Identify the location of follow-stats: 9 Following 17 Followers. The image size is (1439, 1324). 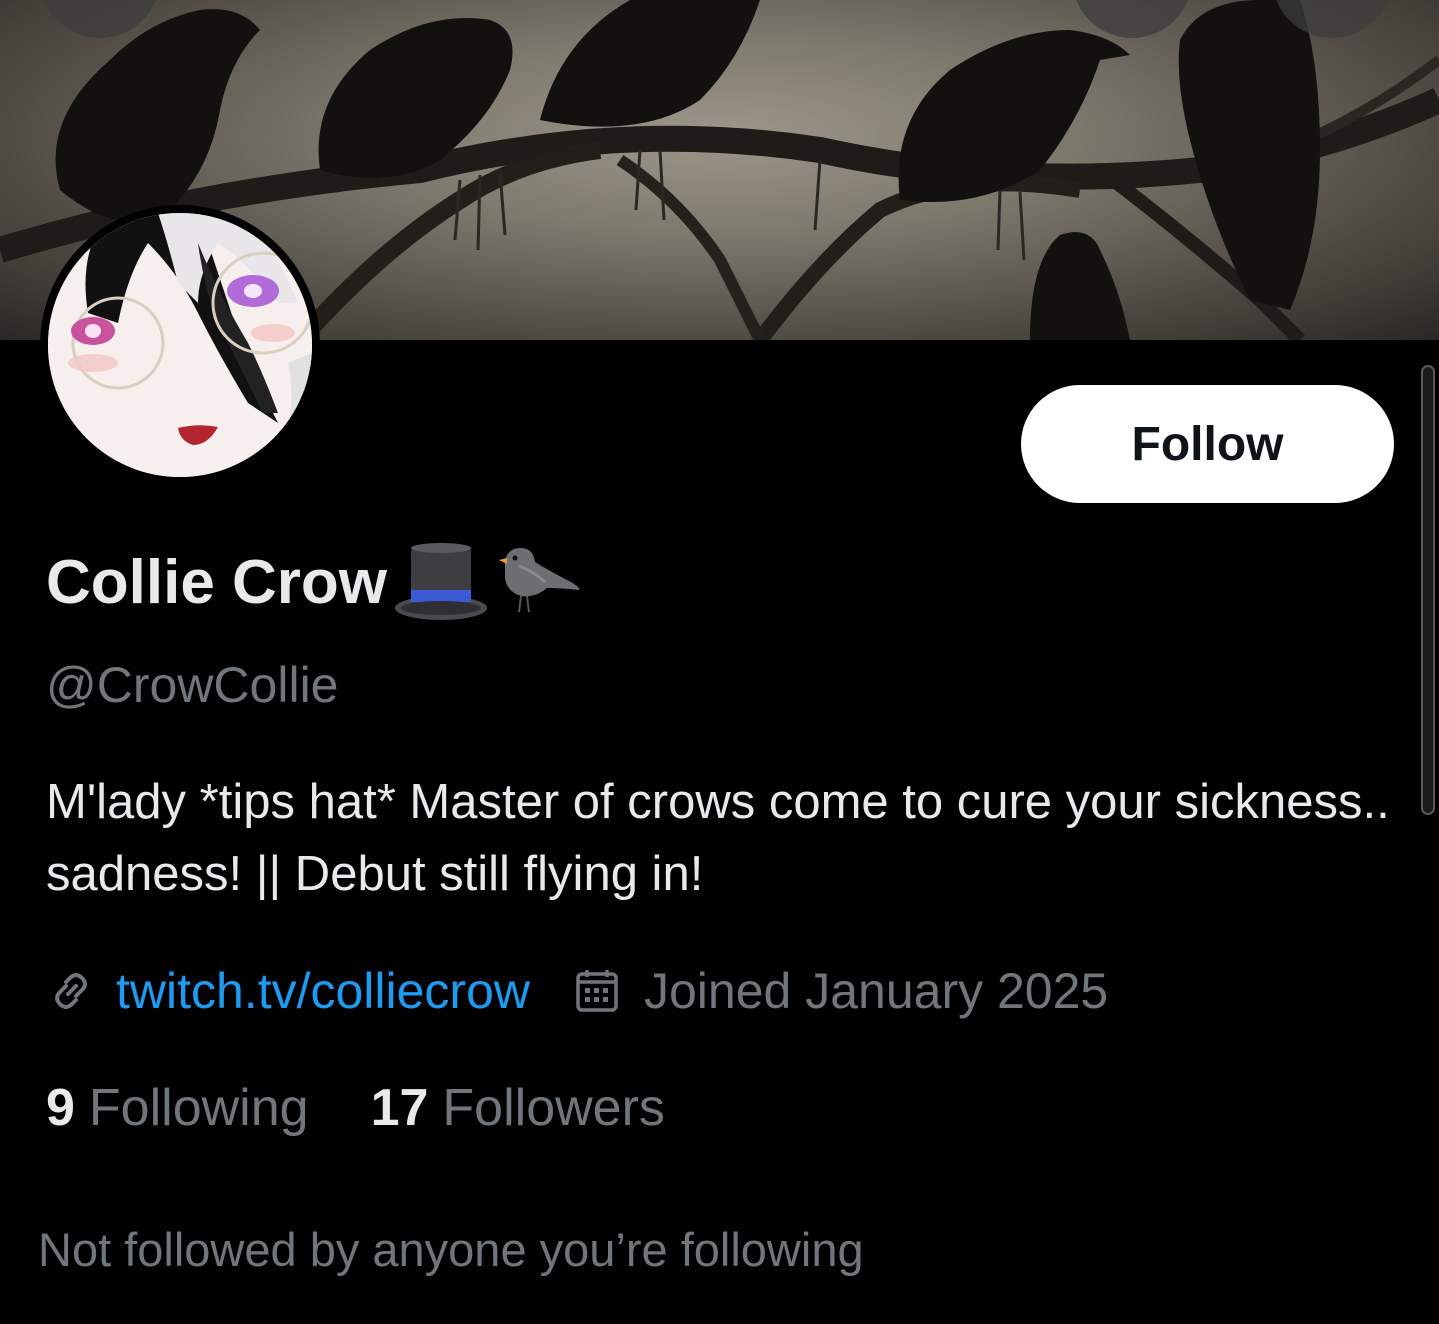
(355, 1108).